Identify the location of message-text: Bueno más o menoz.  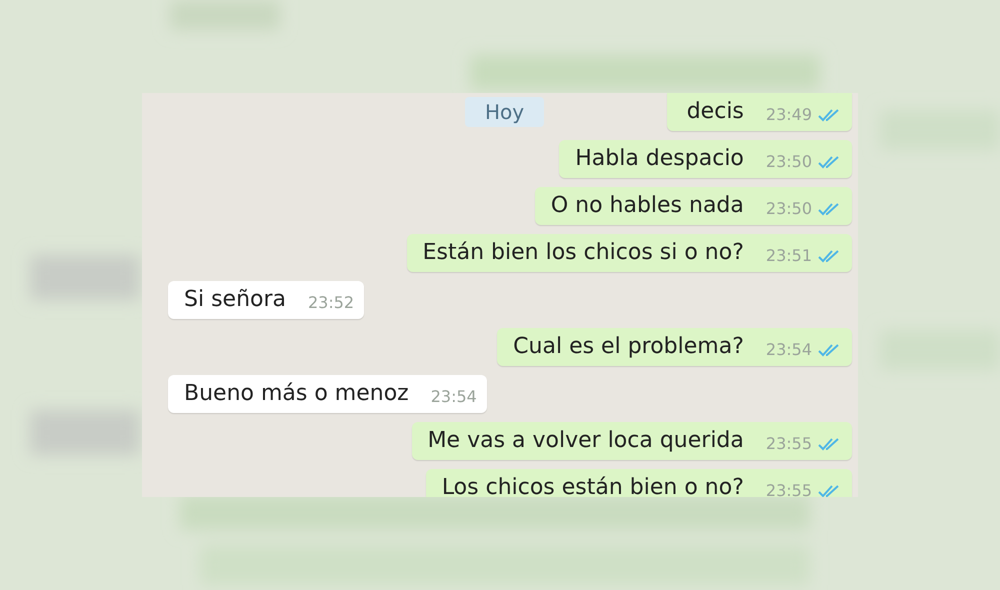
(296, 394).